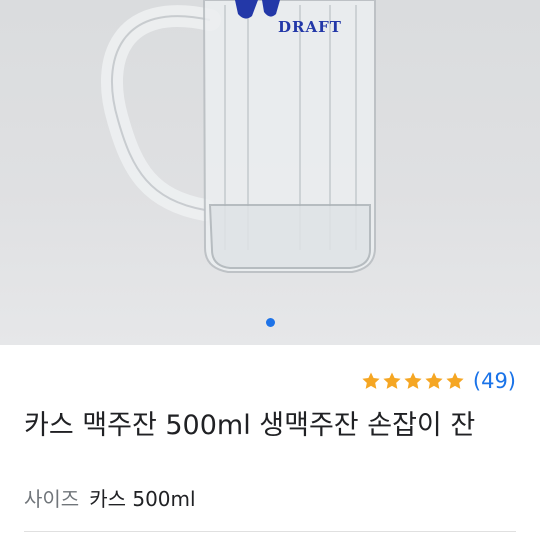 The height and width of the screenshot is (540, 540). I want to click on image-label: DRAFT, so click(310, 27).